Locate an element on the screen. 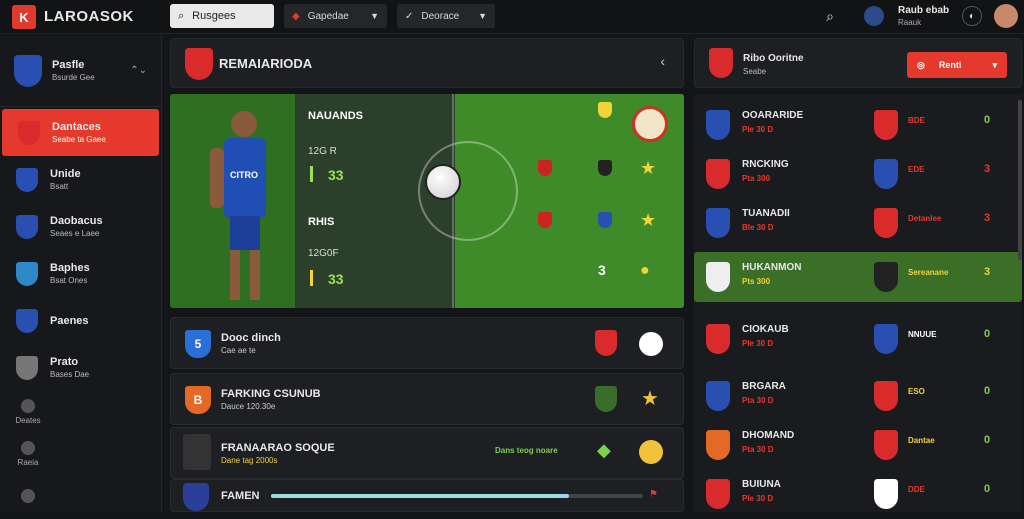 This screenshot has height=519, width=1024. table-row: RNCKING Pta 300 EDE 3 is located at coordinates (858, 174).